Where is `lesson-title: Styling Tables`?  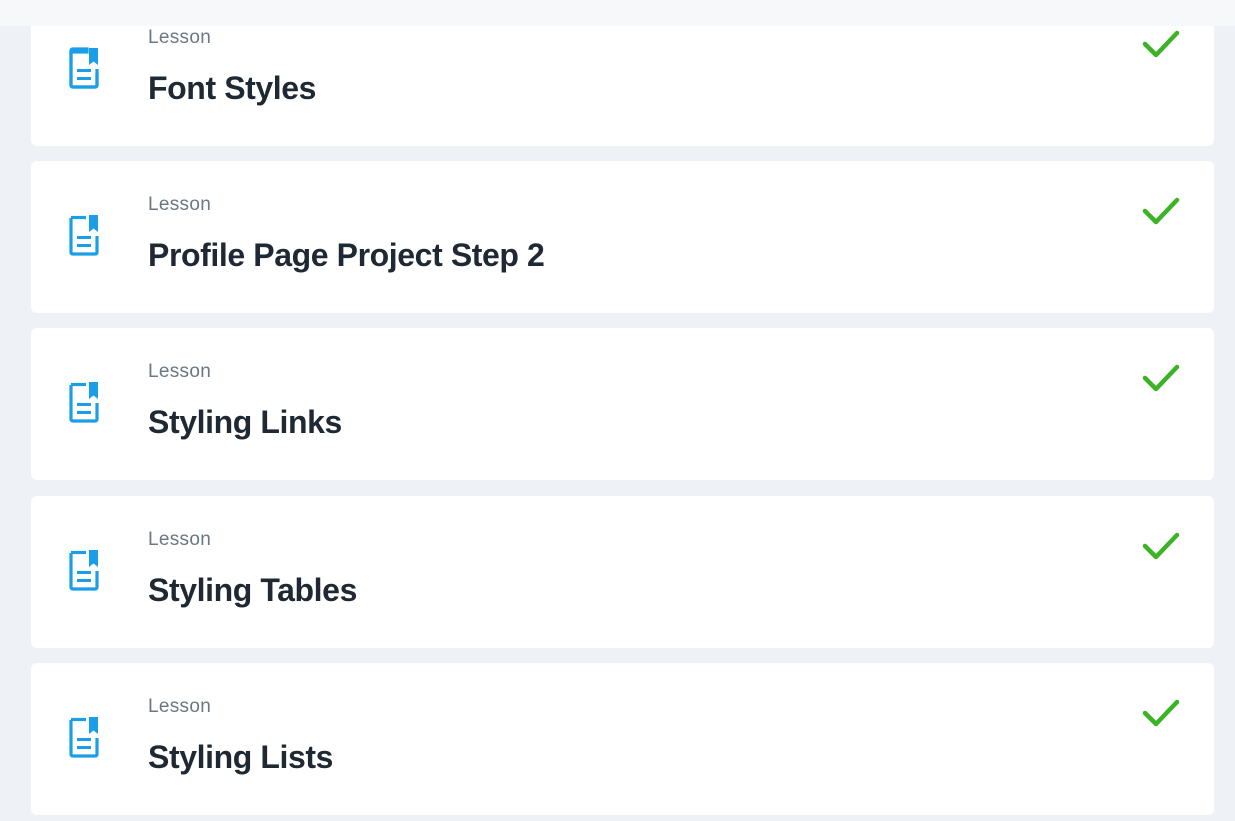
lesson-title: Styling Tables is located at coordinates (252, 590).